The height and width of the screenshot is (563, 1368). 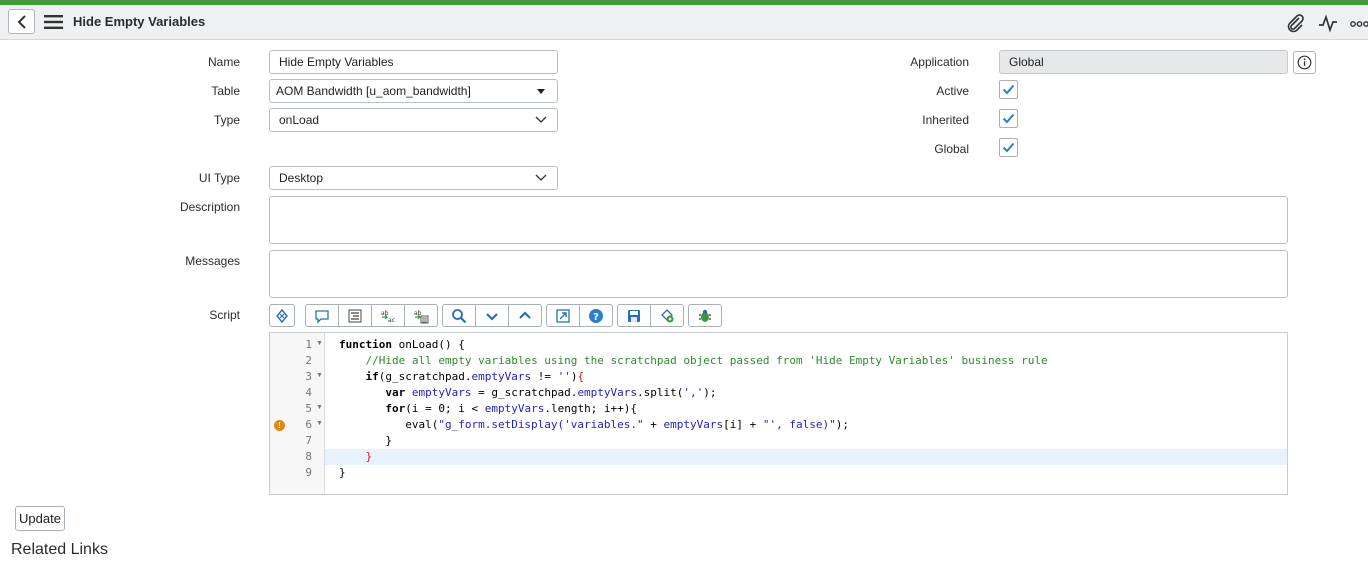 What do you see at coordinates (223, 62) in the screenshot?
I see `name-label: Name` at bounding box center [223, 62].